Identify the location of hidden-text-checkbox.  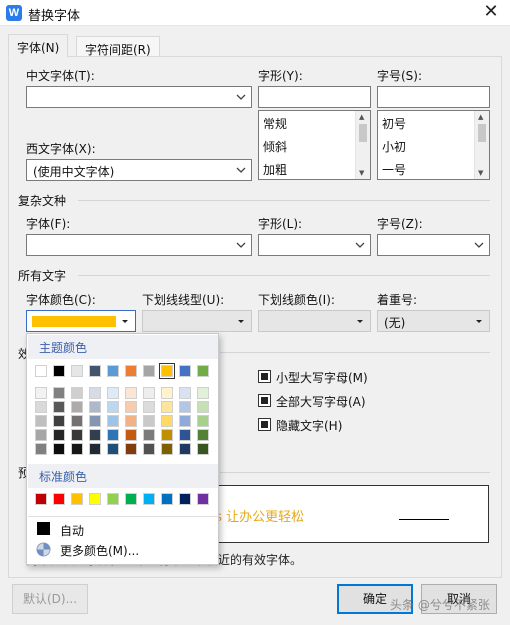
(264, 424).